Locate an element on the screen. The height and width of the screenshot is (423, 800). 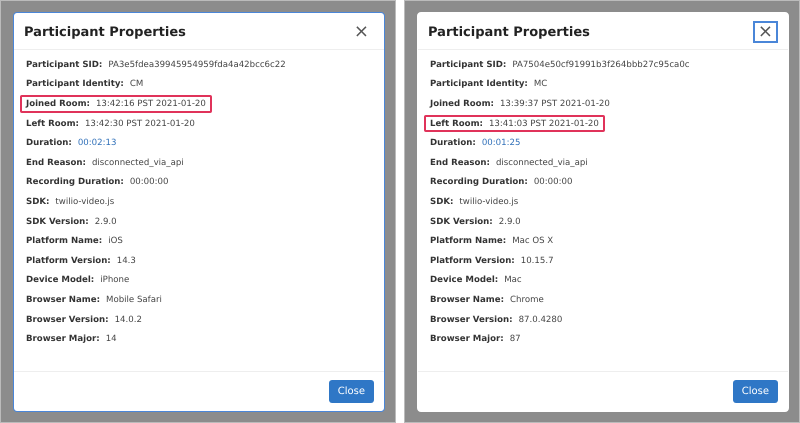
field-link: 00:02:13 is located at coordinates (97, 143).